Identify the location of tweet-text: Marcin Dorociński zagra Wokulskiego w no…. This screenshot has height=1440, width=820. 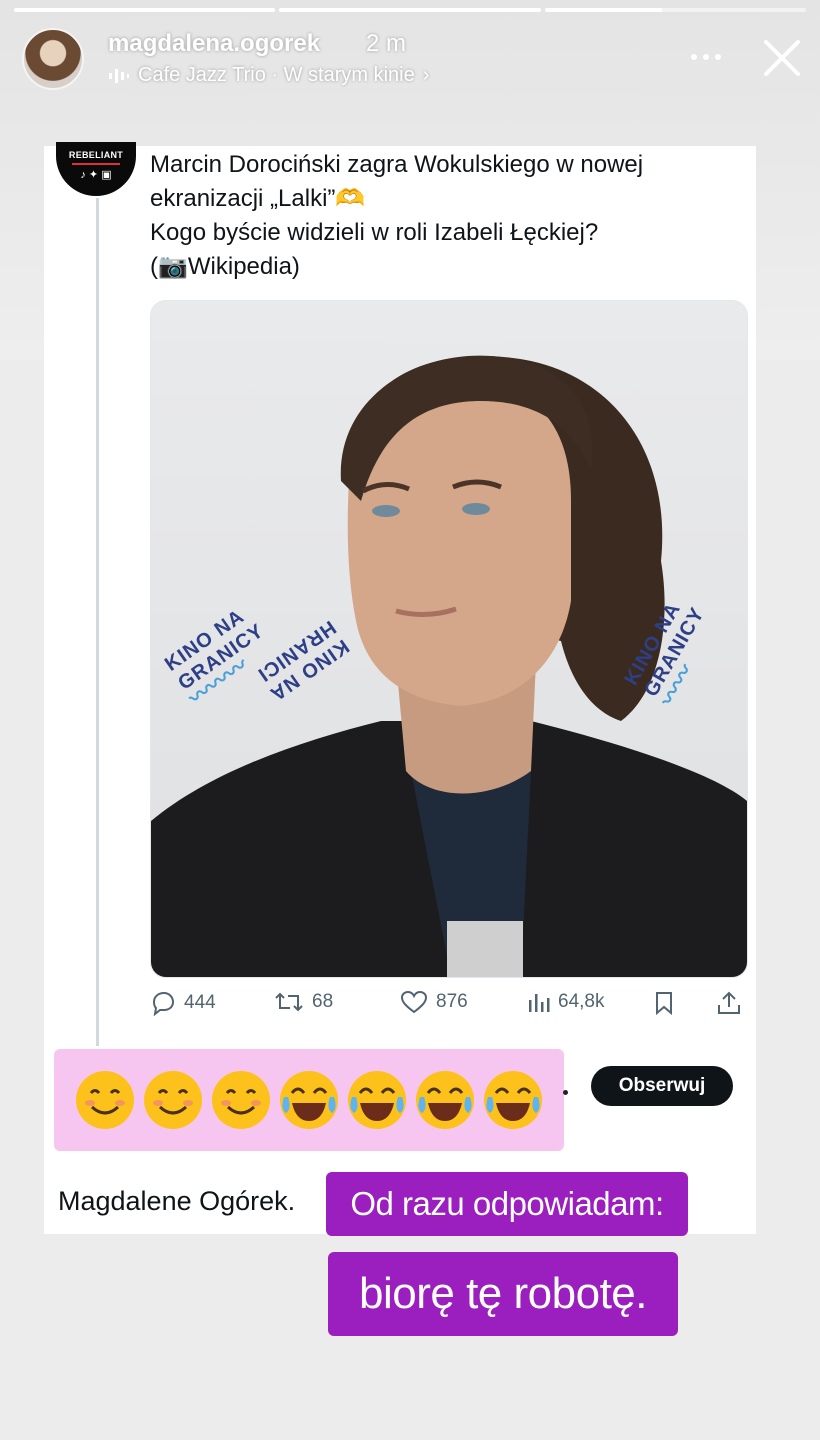
(440, 216).